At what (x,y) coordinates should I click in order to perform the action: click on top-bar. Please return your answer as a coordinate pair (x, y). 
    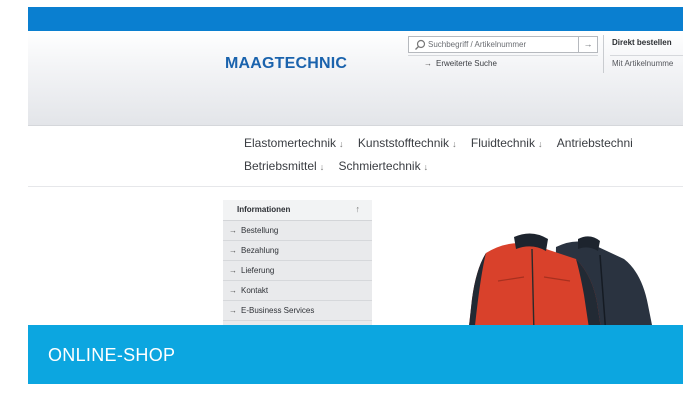
    Looking at the image, I should click on (355, 19).